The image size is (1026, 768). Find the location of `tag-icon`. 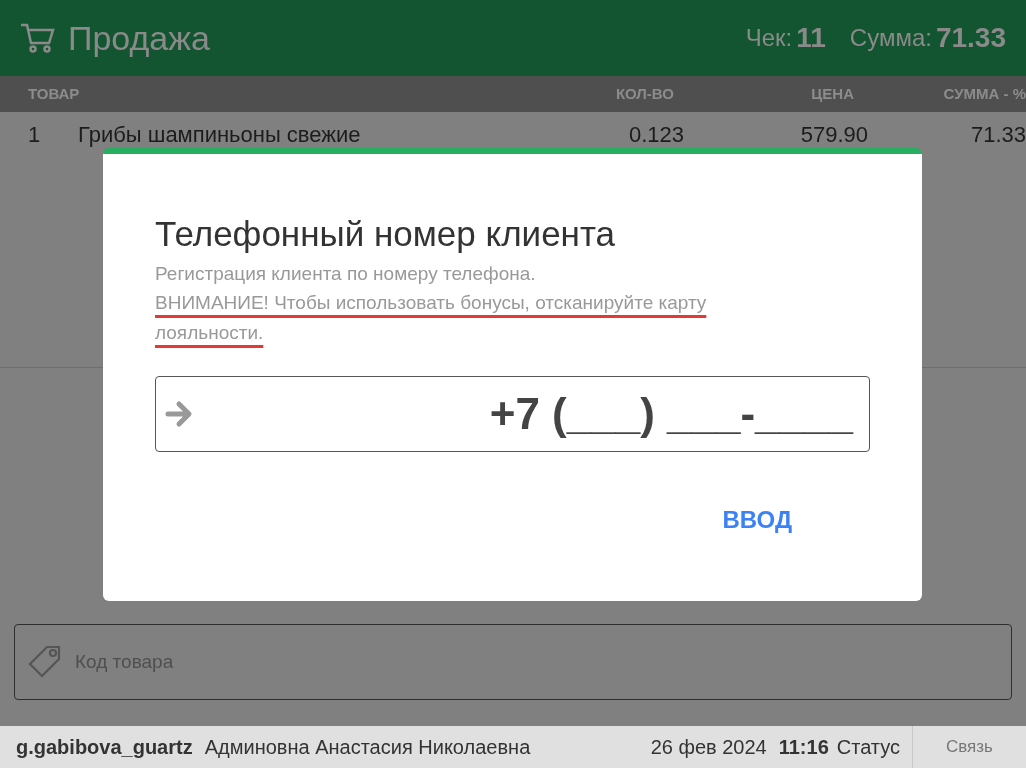

tag-icon is located at coordinates (45, 662).